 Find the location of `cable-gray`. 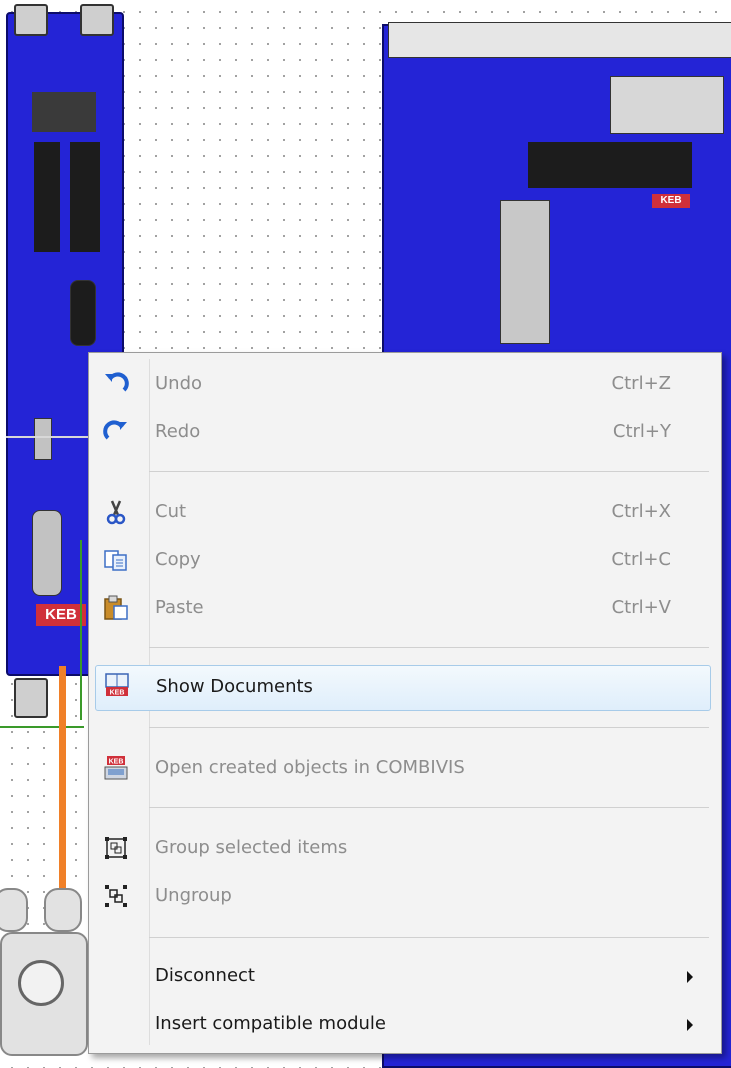

cable-gray is located at coordinates (47, 437).